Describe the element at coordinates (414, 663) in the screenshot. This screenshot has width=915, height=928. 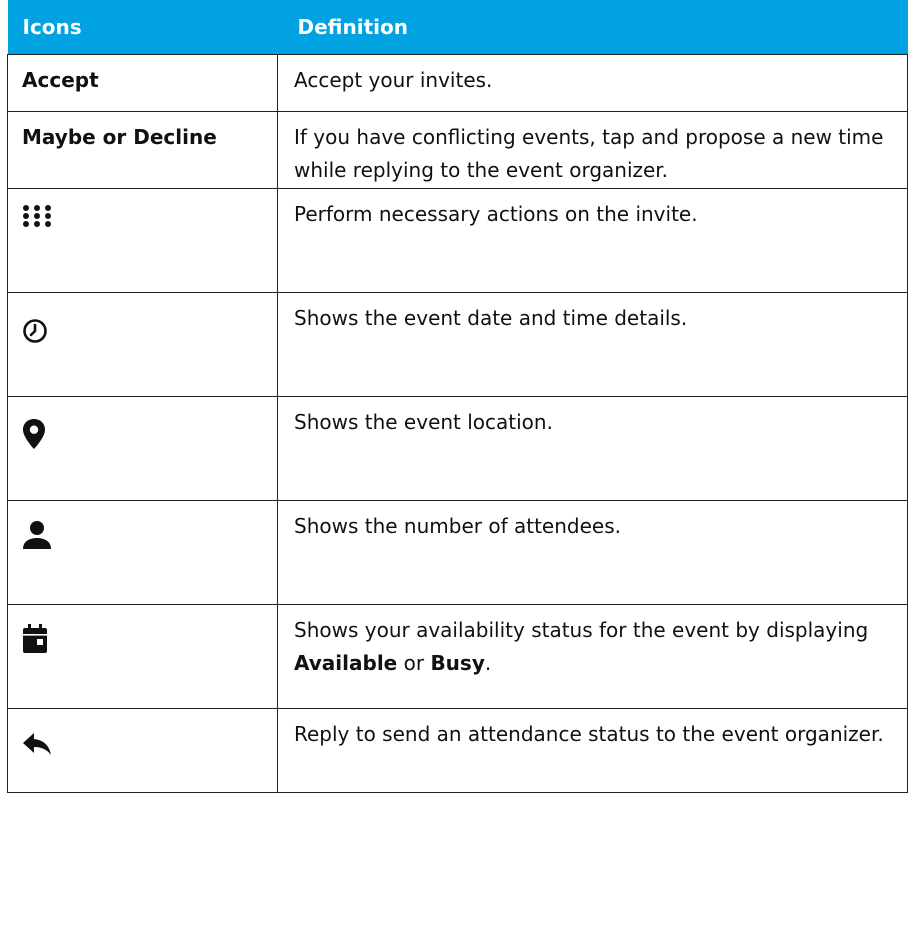
I see `definition-text: or` at that location.